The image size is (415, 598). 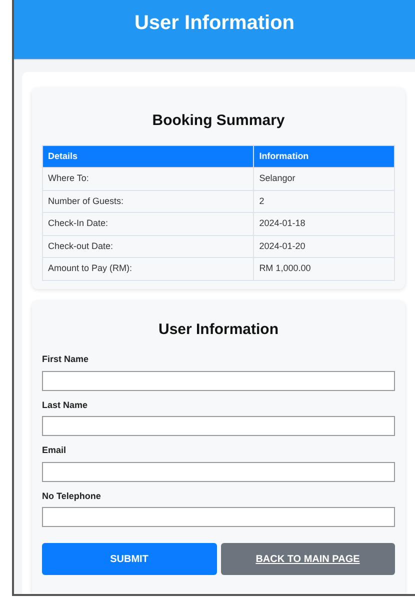 What do you see at coordinates (324, 156) in the screenshot?
I see `column-header: Information` at bounding box center [324, 156].